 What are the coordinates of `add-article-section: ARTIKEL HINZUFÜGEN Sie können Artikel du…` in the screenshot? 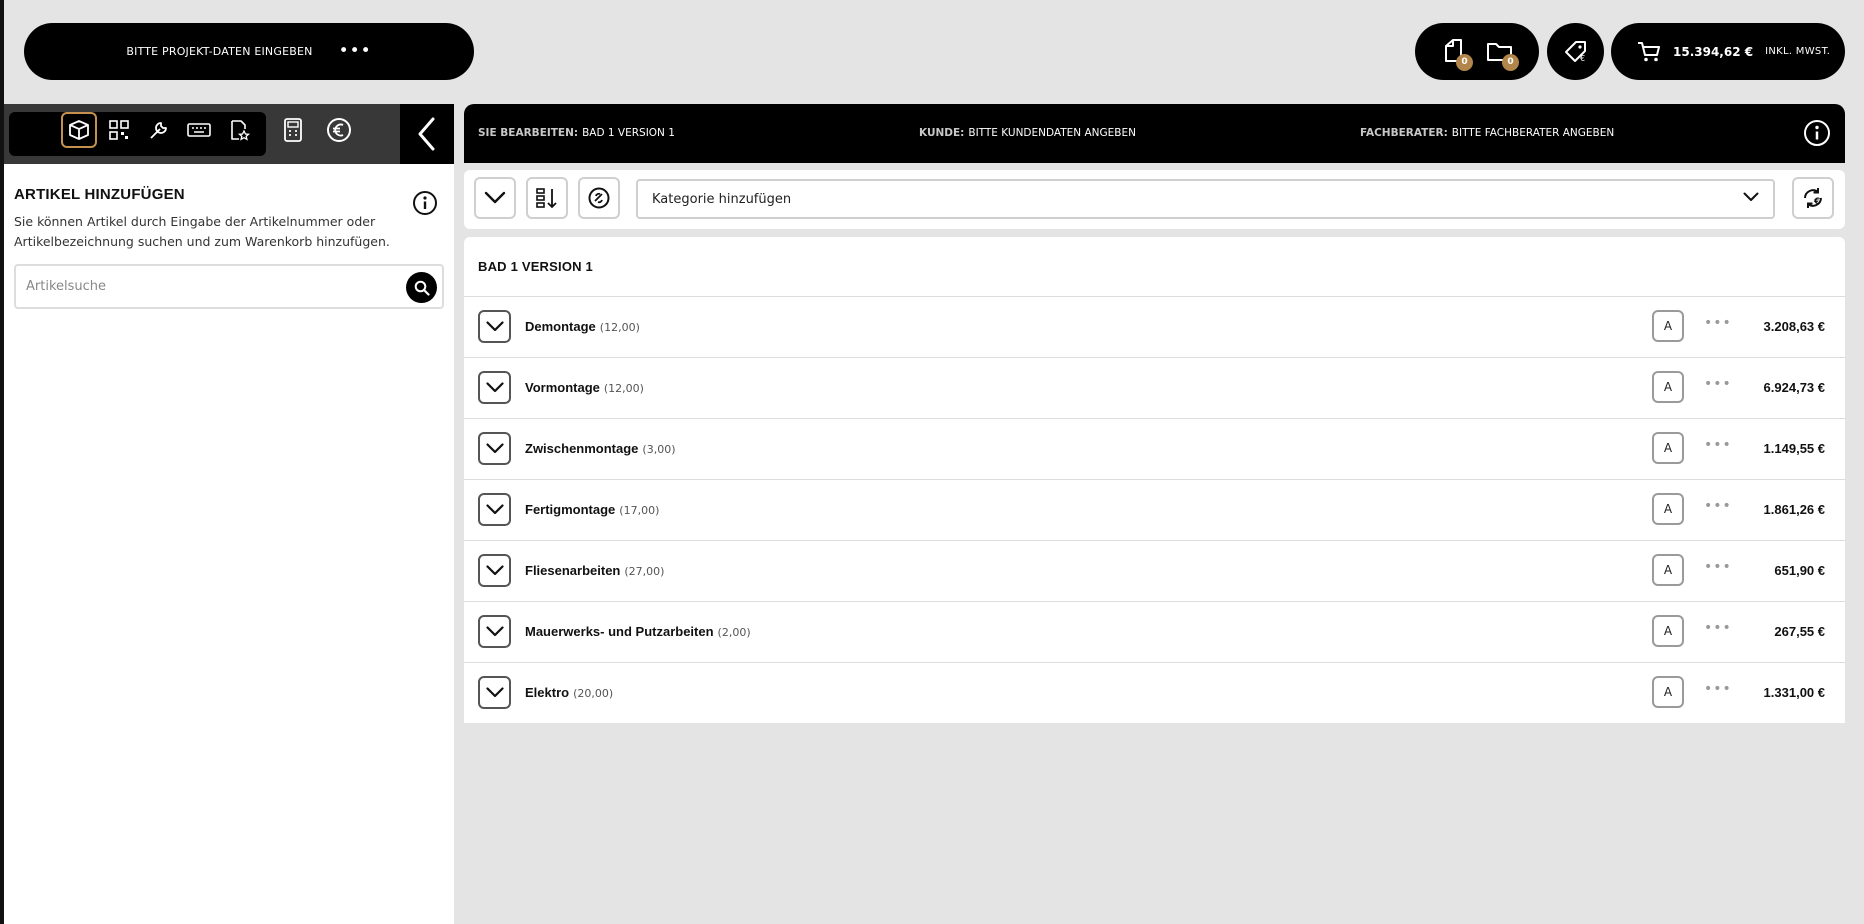 It's located at (229, 236).